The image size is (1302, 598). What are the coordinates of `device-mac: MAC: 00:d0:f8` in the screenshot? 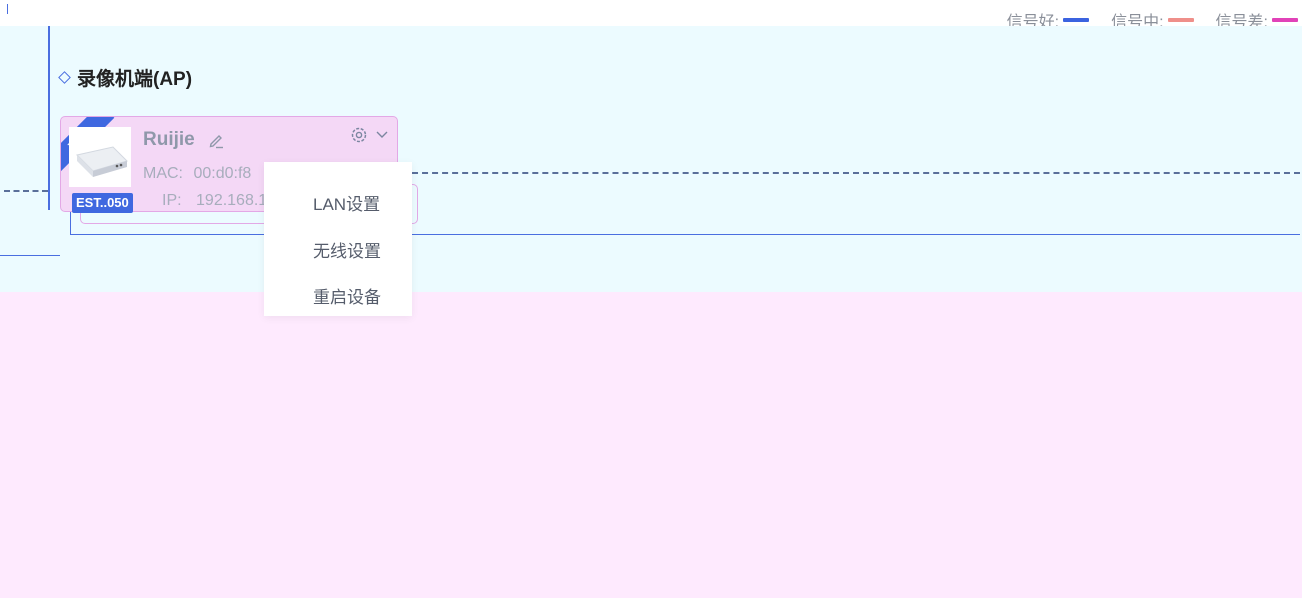 It's located at (197, 174).